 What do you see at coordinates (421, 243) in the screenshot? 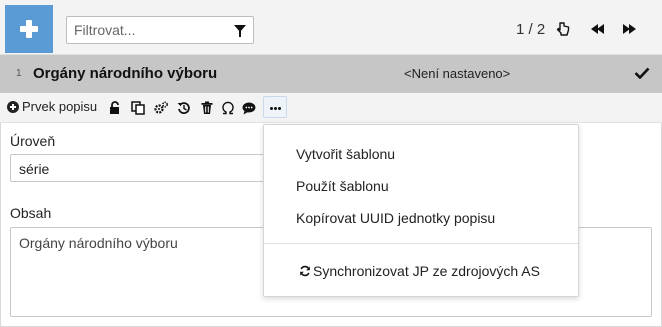
I see `menu-divider` at bounding box center [421, 243].